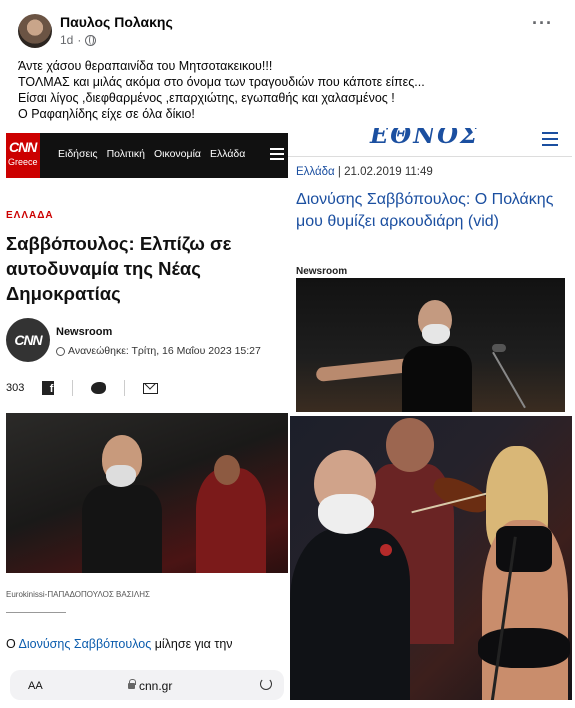  I want to click on author-avatar, so click(35, 31).